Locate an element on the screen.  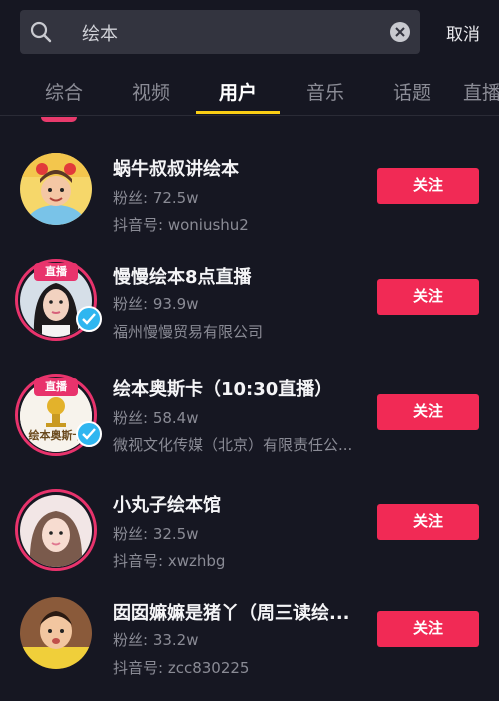
avatar-girl is located at coordinates (56, 531).